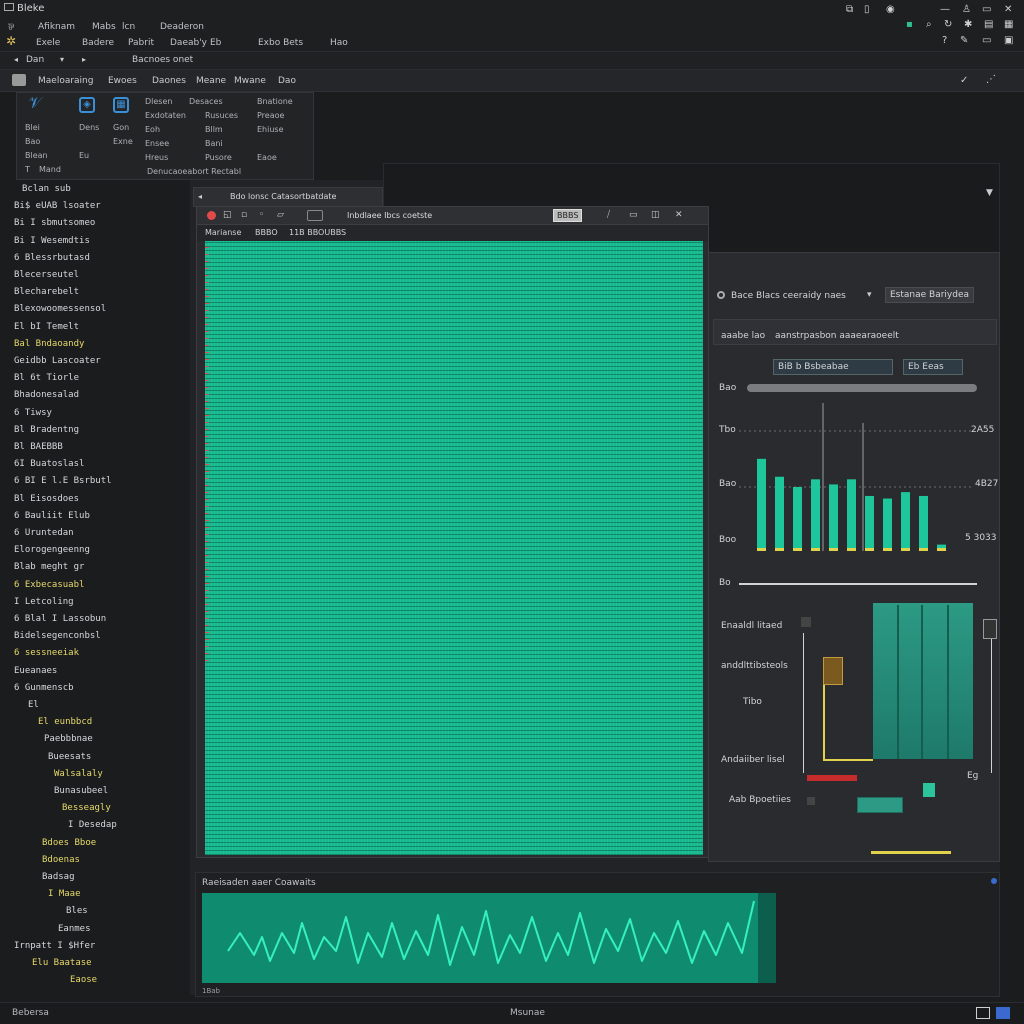 The height and width of the screenshot is (1024, 1024). Describe the element at coordinates (46, 378) in the screenshot. I see `tree-item: Bl 6t Tiorle` at that location.